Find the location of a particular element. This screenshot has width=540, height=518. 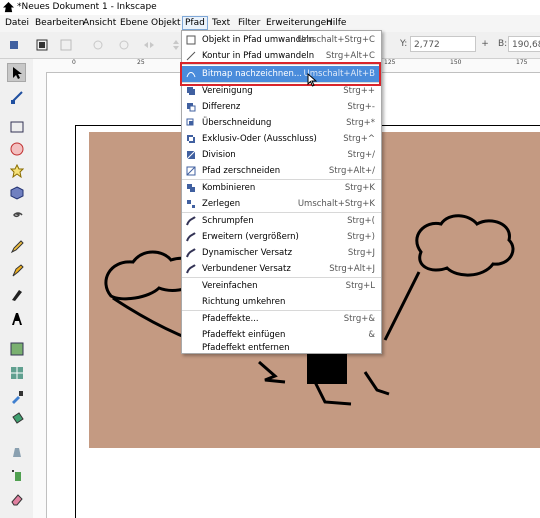

menu-pfad: Pfad is located at coordinates (195, 23).